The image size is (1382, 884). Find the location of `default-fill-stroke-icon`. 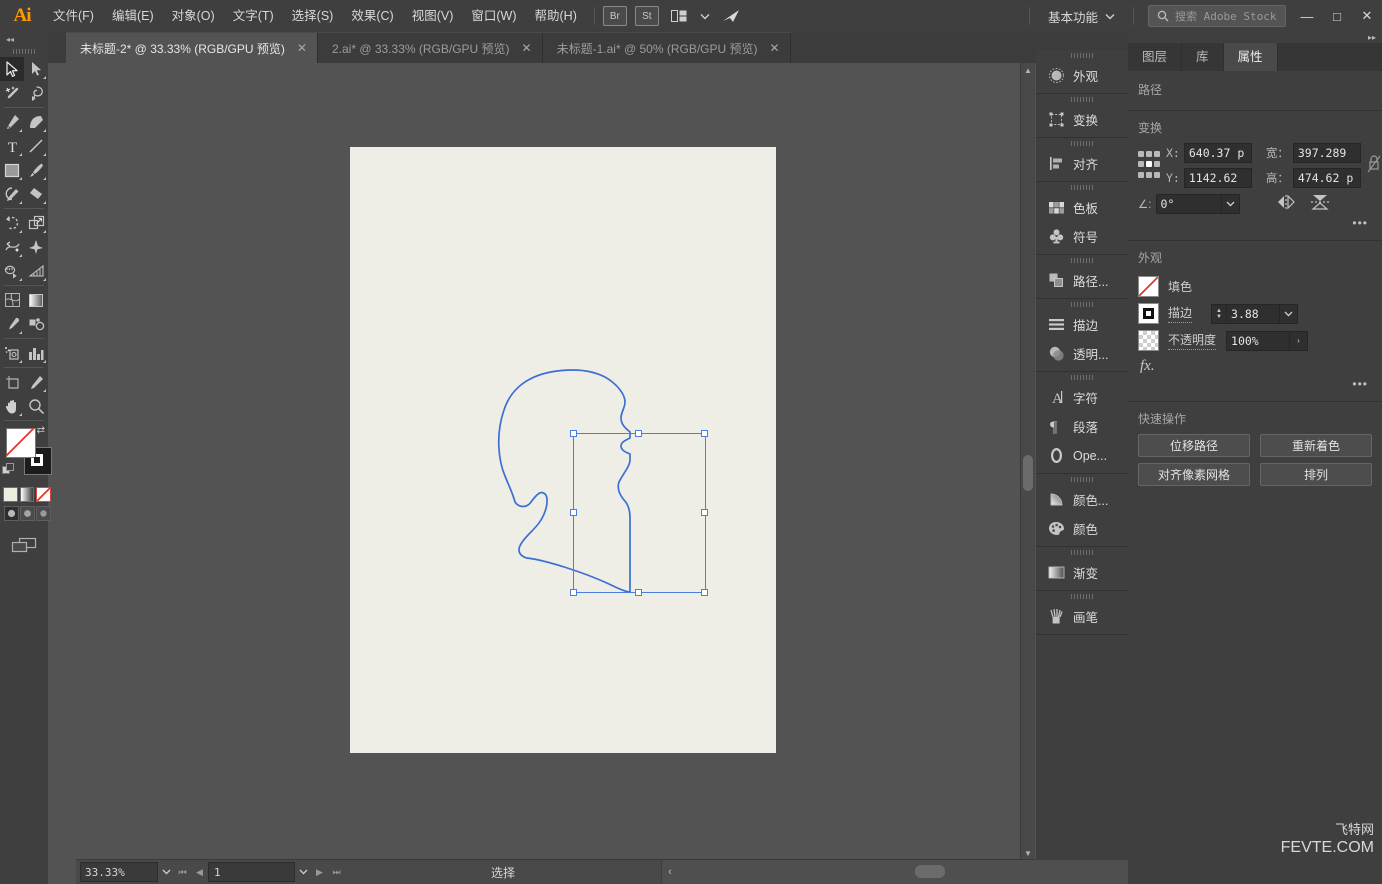

default-fill-stroke-icon is located at coordinates (8, 469).